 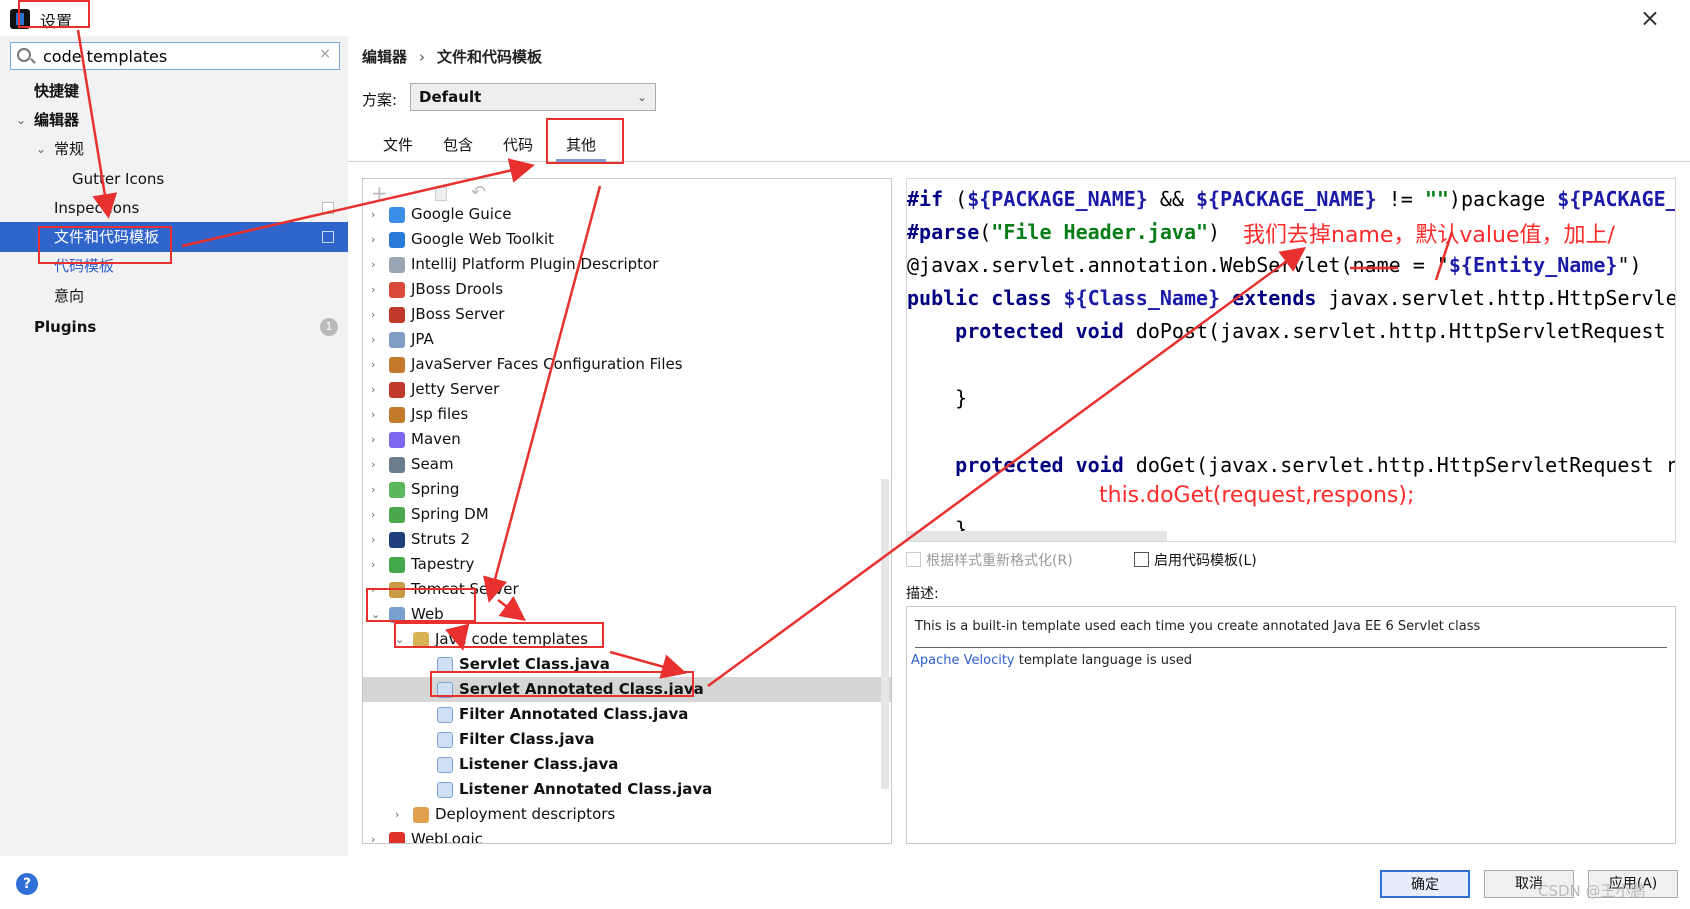 What do you see at coordinates (174, 91) in the screenshot?
I see `sidebar-item-keymap: 快捷键` at bounding box center [174, 91].